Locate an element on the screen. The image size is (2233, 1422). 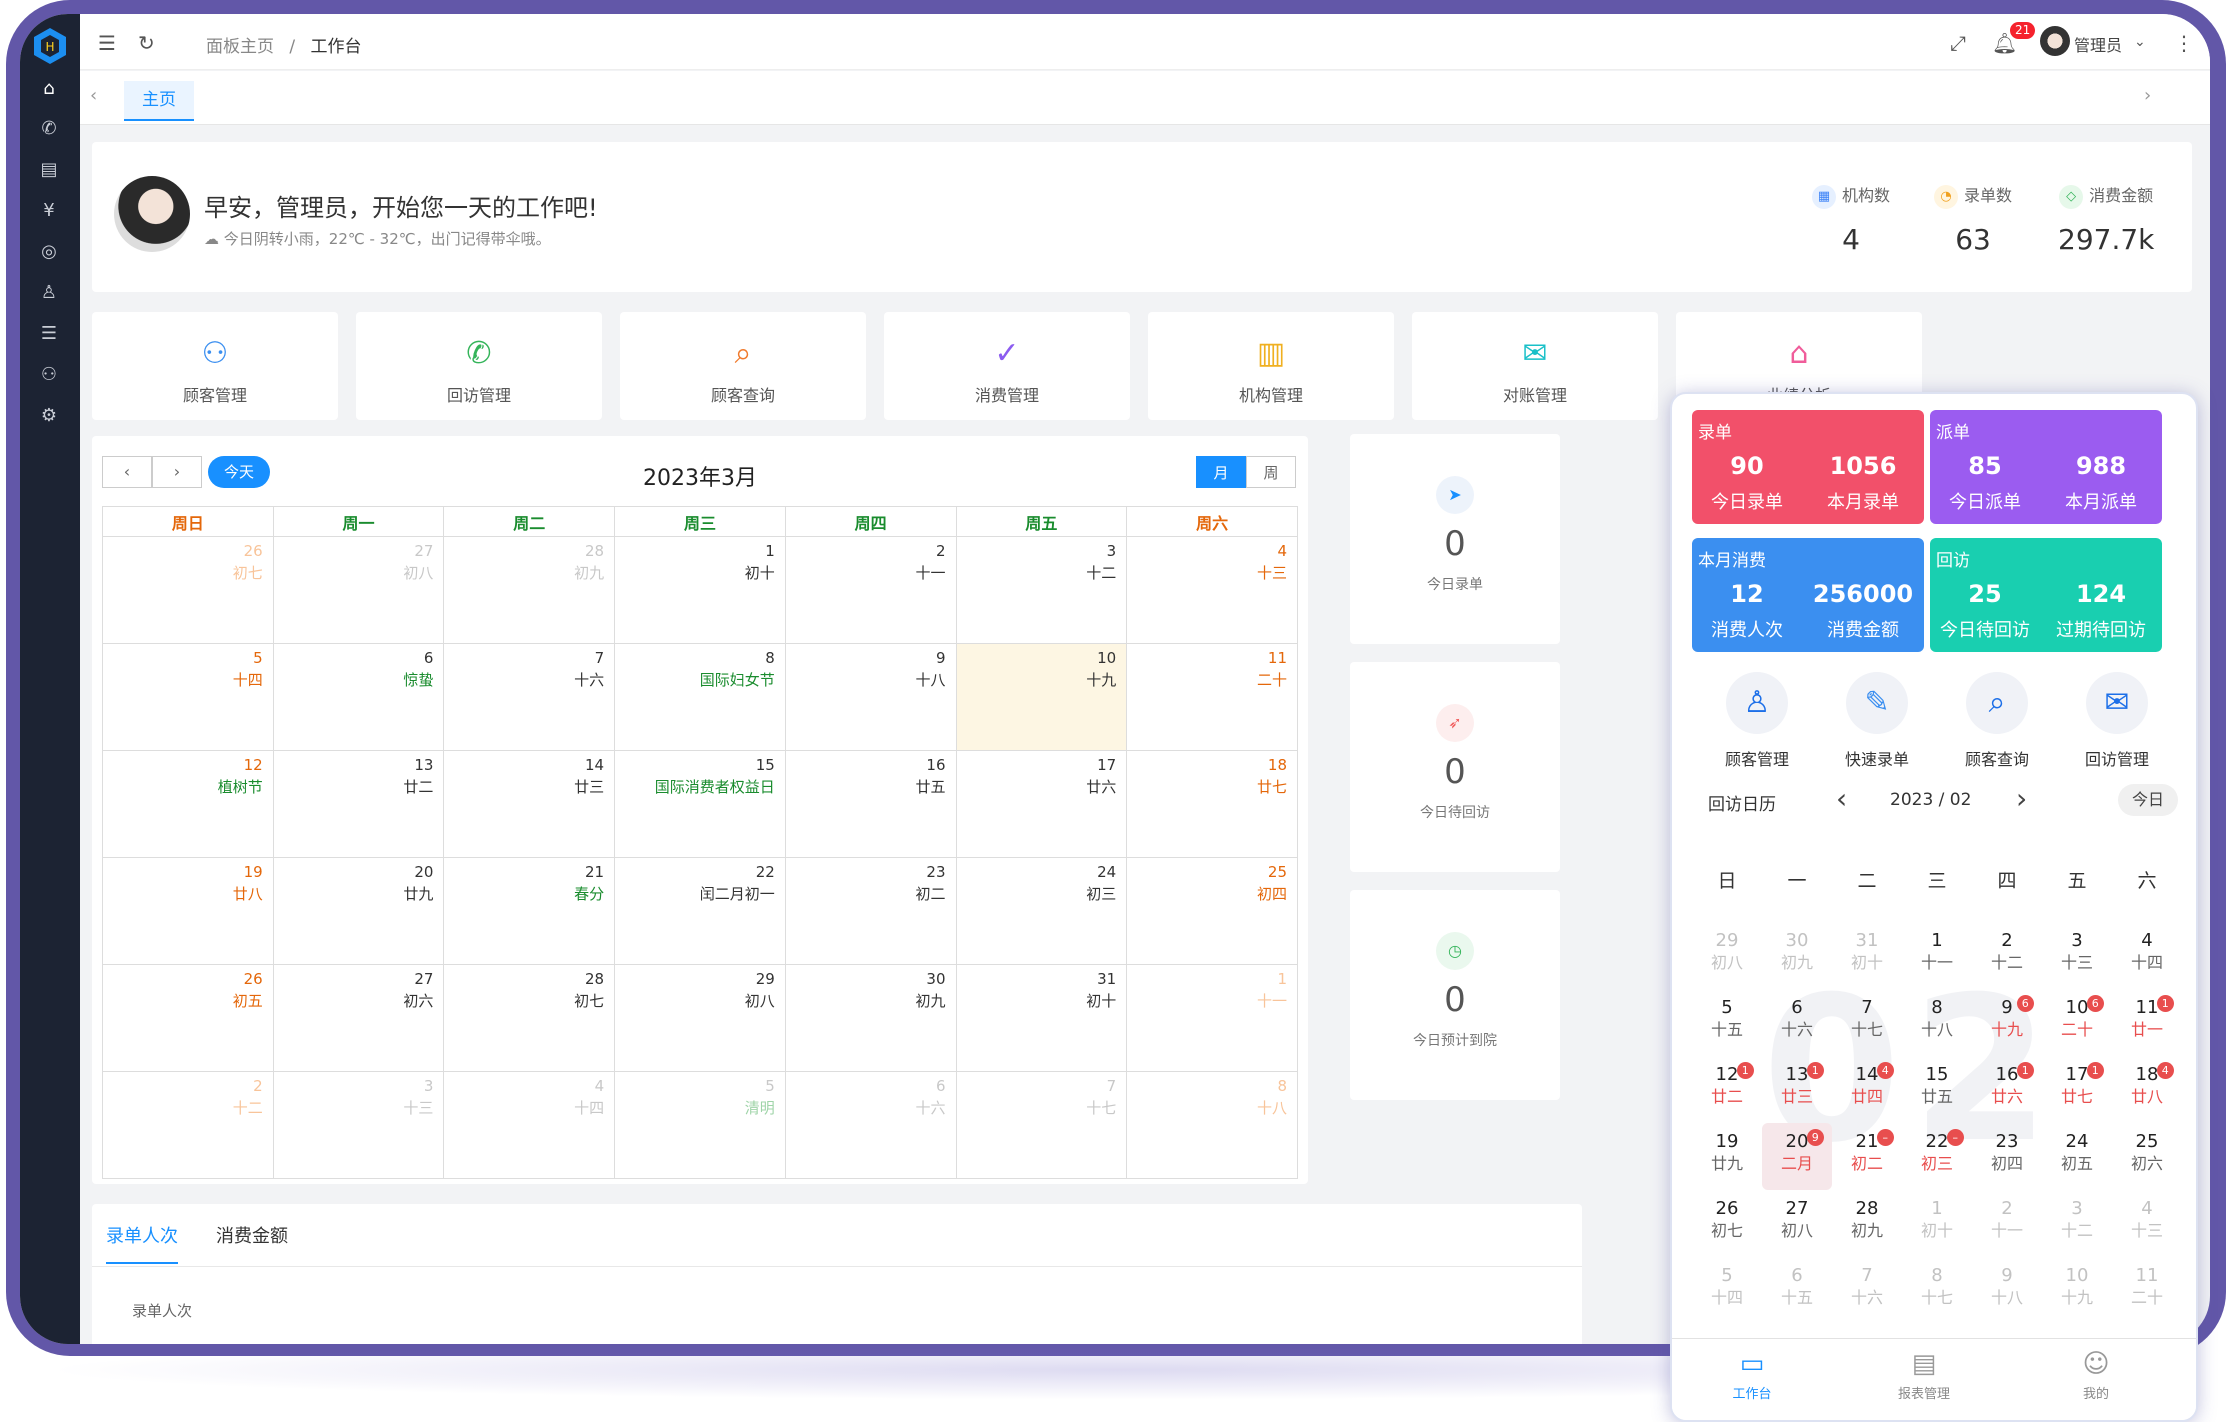
calendar-day: 5 十五 is located at coordinates (1727, 1022).